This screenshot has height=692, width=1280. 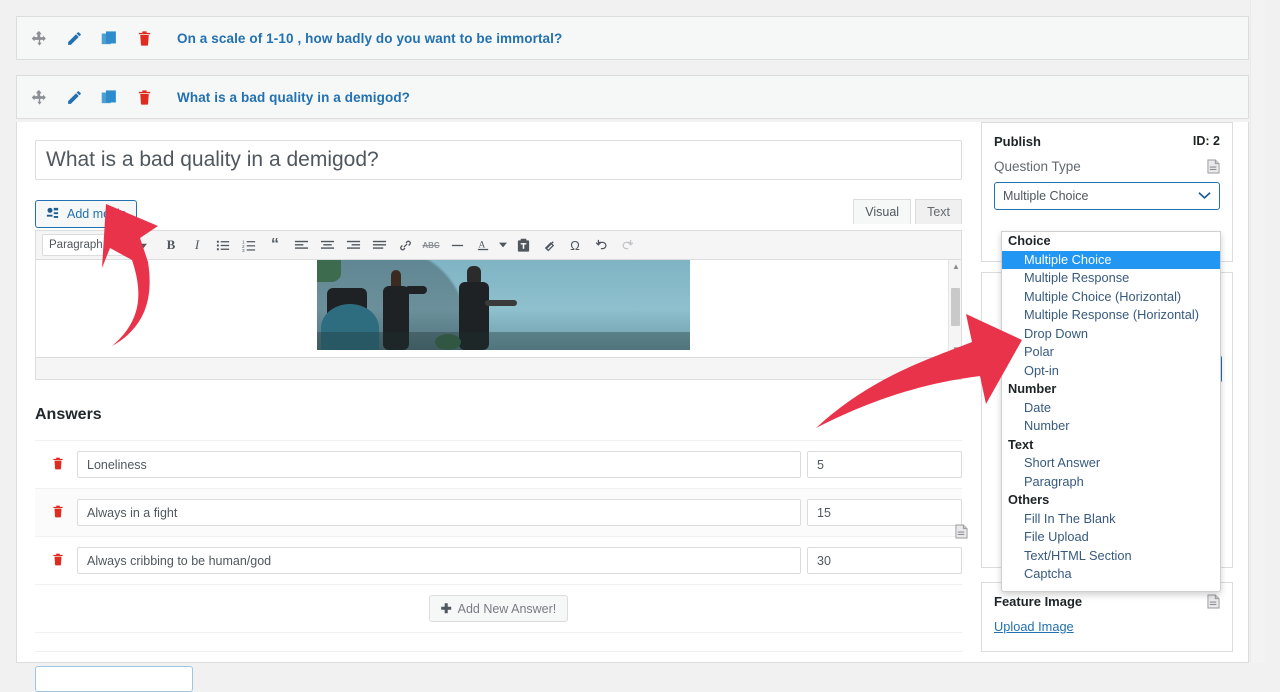 I want to click on dropdown-group-label: Number, so click(x=1032, y=388).